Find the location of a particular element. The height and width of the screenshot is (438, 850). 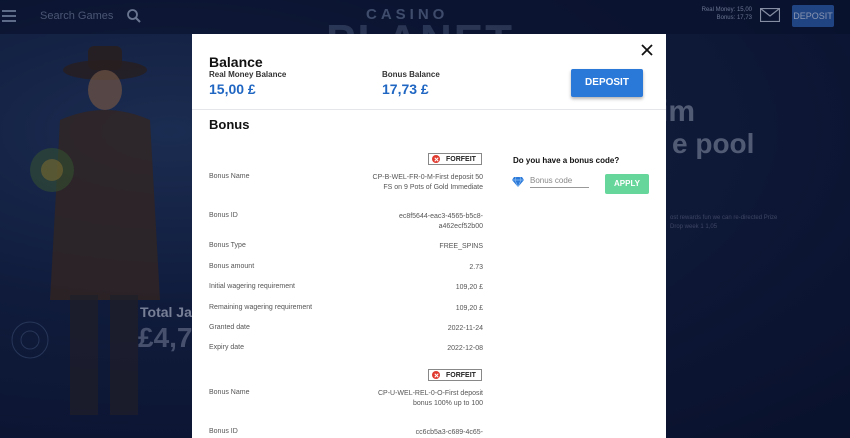

bonus-field-label: Granted date is located at coordinates (229, 327).